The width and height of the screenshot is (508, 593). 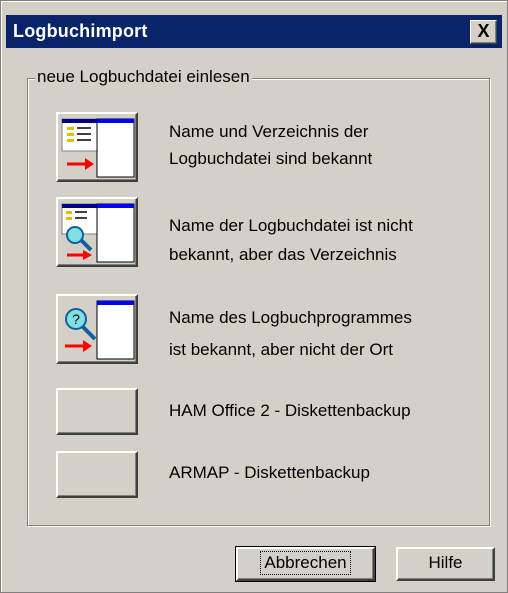 What do you see at coordinates (97, 474) in the screenshot?
I see `import-armap-backup-button` at bounding box center [97, 474].